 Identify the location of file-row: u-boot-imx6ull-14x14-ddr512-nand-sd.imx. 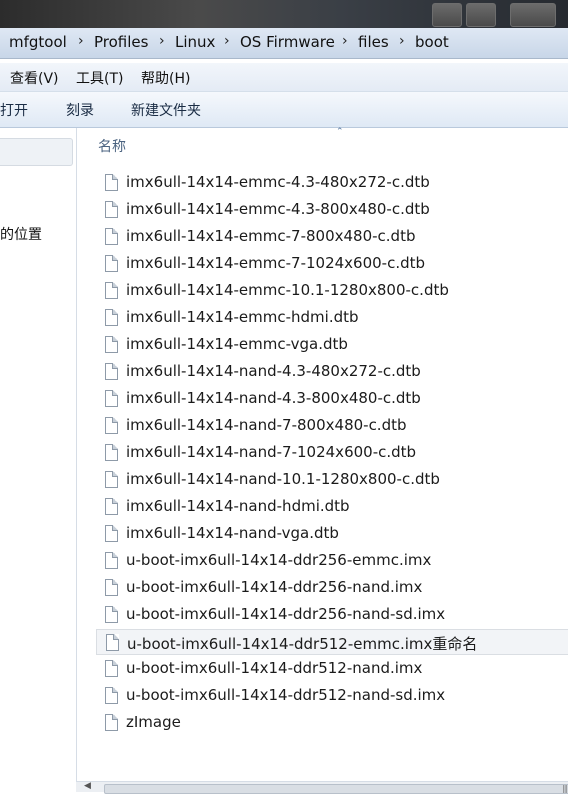
(333, 696).